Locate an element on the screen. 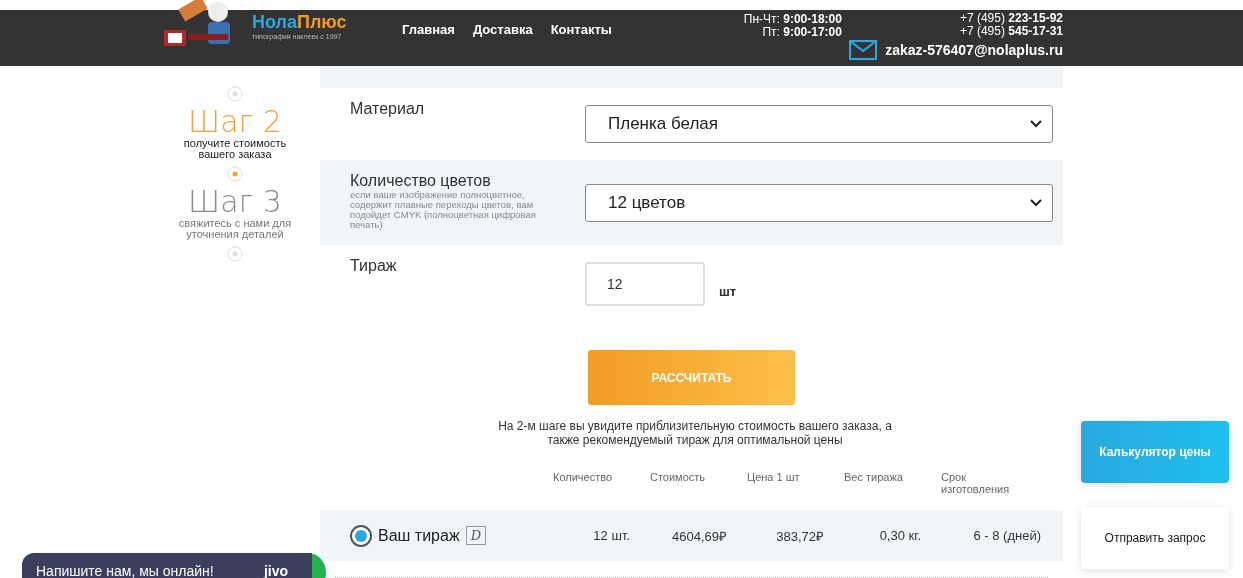 Image resolution: width=1243 pixels, height=578 pixels. step-caption: свяжитесь с нами для уточнения деталей is located at coordinates (235, 229).